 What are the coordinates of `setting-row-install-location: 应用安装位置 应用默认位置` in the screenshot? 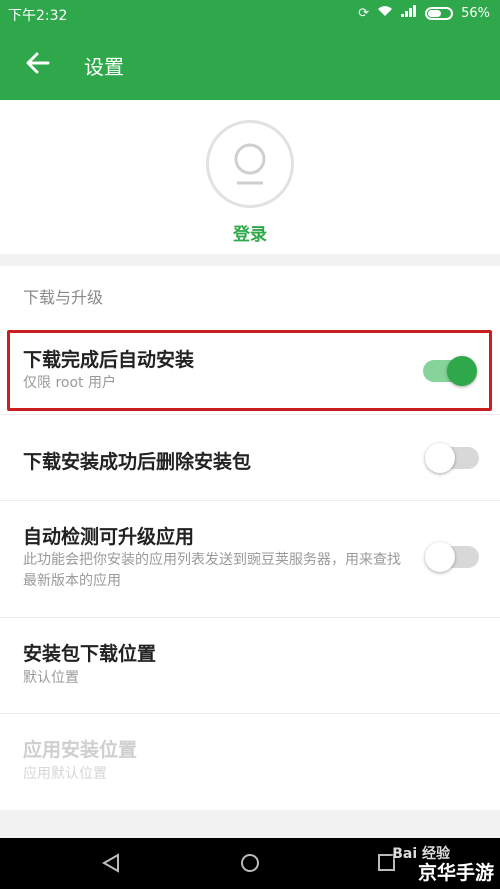 It's located at (250, 761).